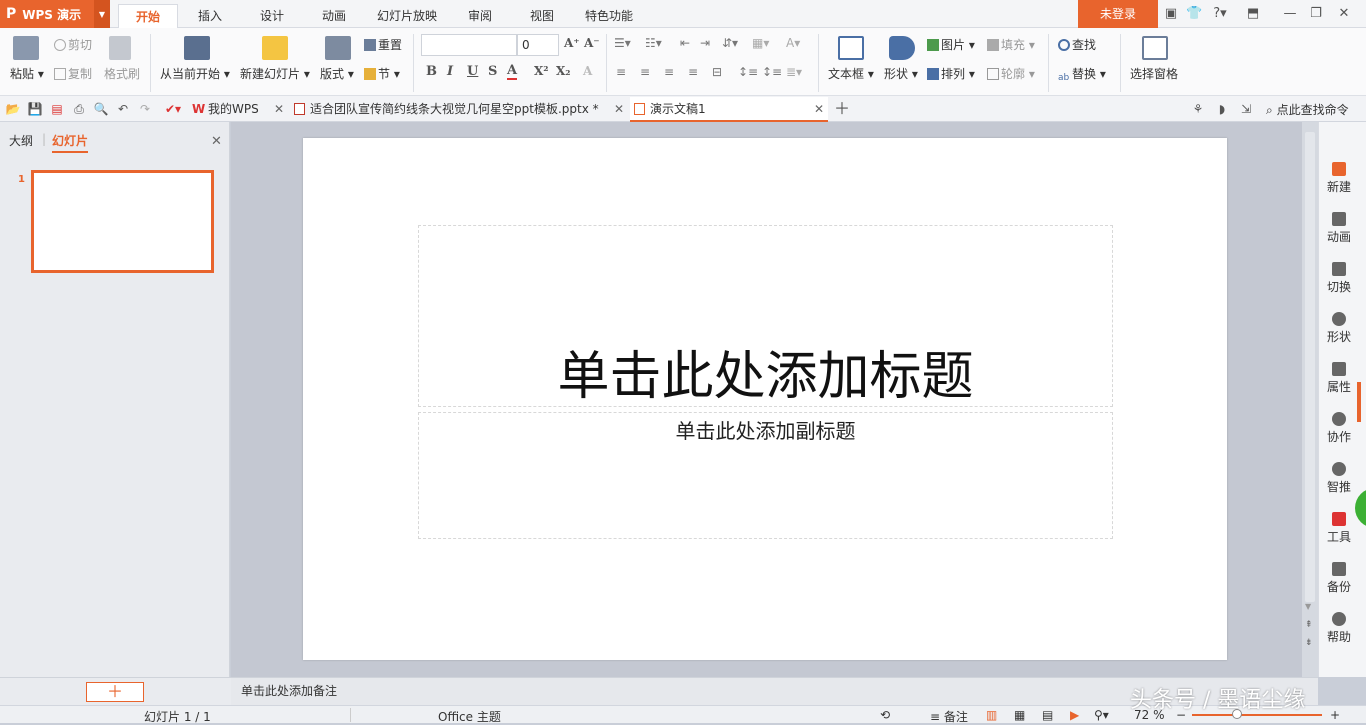  I want to click on vertical-scrollbar: ▼ ⇞ ⇟, so click(1310, 399).